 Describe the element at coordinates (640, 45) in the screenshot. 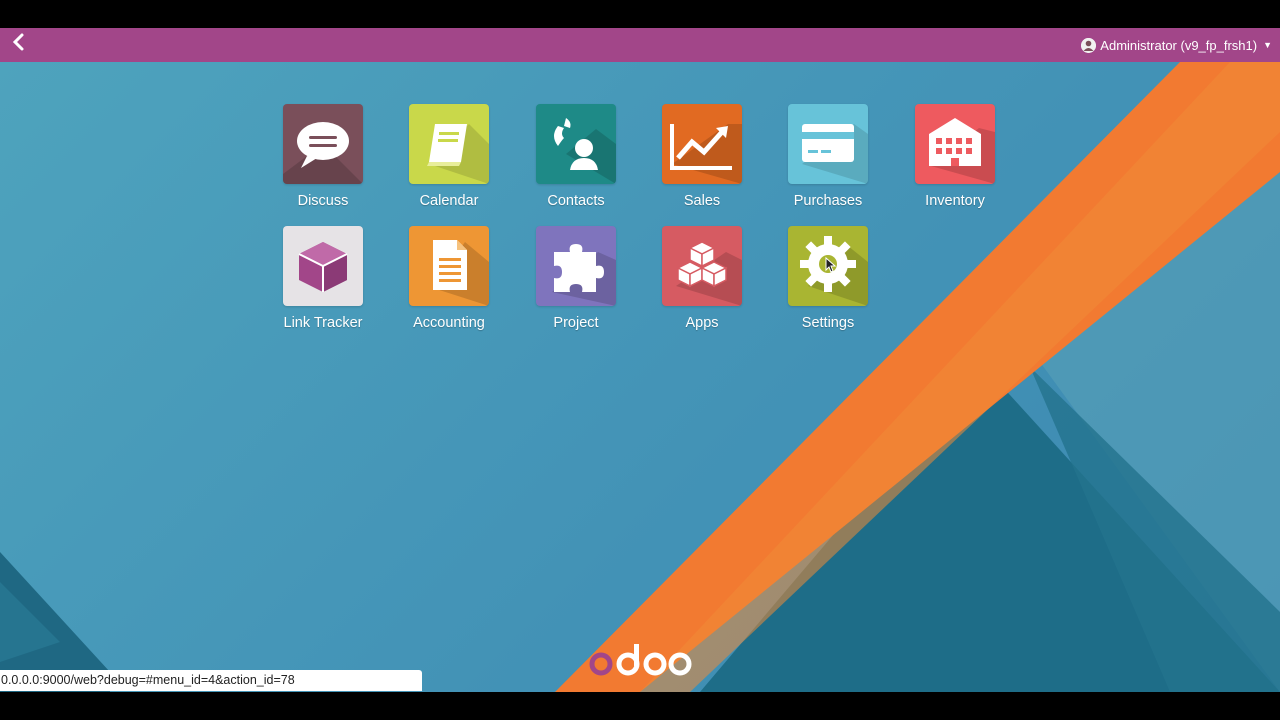

I see `main-navbar: Administrator (v9_fp_frsh1) ▼` at that location.